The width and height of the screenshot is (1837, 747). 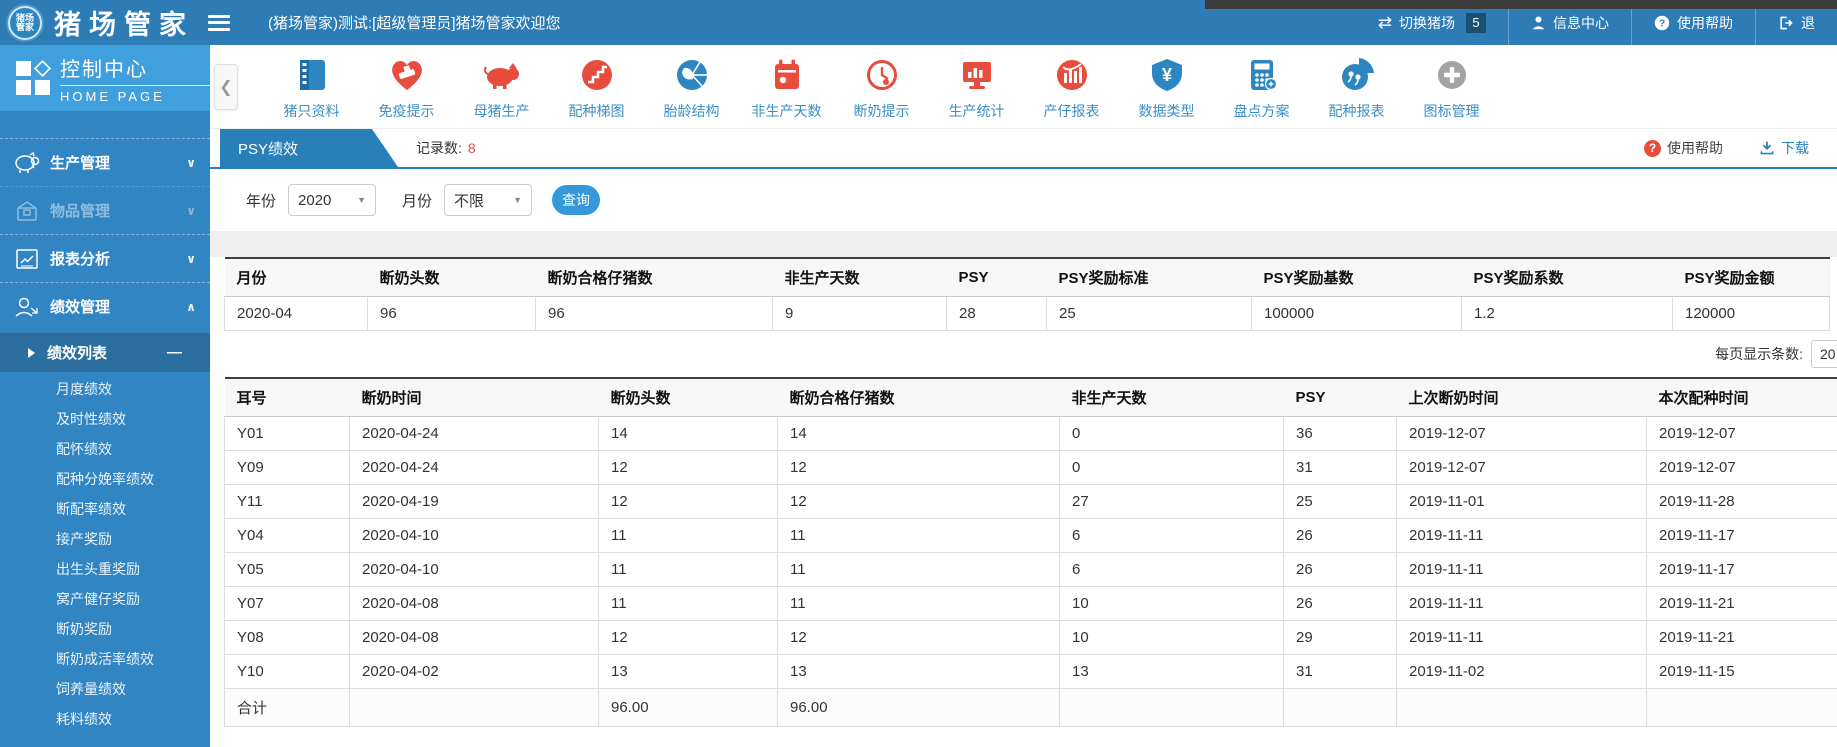 What do you see at coordinates (1261, 87) in the screenshot?
I see `shortcut-inventory-plan: 盘点方案` at bounding box center [1261, 87].